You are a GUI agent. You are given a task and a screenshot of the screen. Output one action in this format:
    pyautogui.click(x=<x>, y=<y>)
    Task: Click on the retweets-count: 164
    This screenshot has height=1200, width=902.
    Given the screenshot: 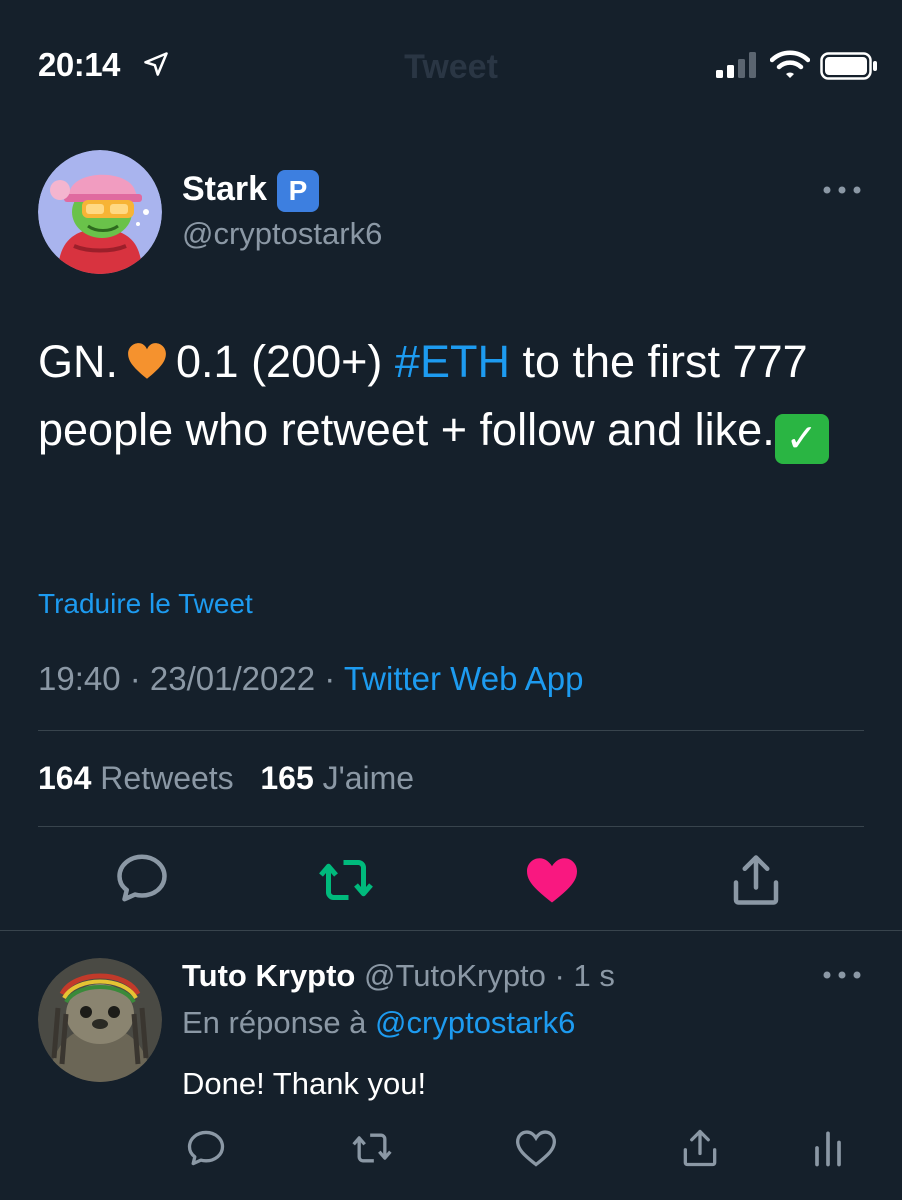 What is the action you would take?
    pyautogui.click(x=65, y=778)
    